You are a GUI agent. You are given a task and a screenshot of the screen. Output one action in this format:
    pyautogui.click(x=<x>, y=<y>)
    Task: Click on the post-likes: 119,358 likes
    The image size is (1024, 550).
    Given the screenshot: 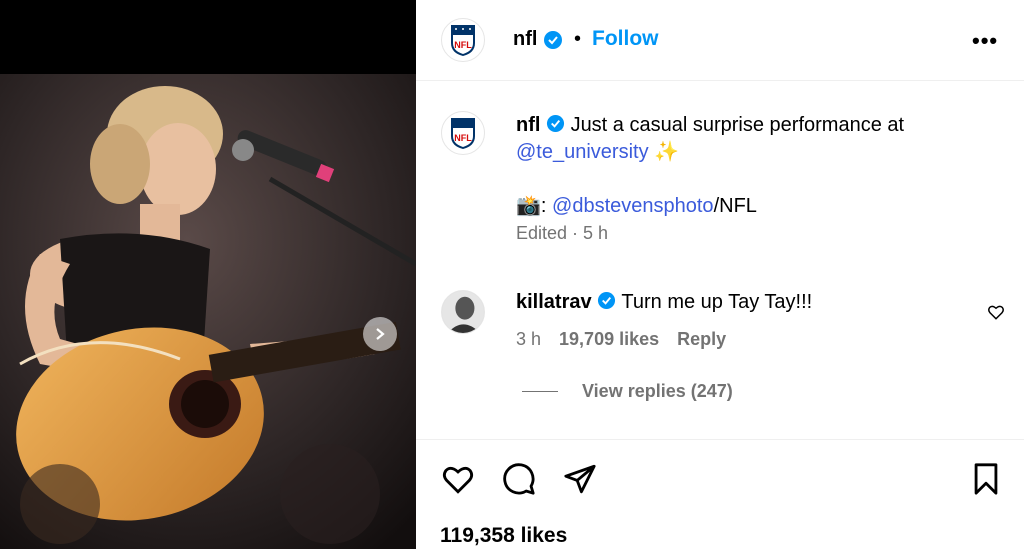 What is the action you would take?
    pyautogui.click(x=503, y=536)
    